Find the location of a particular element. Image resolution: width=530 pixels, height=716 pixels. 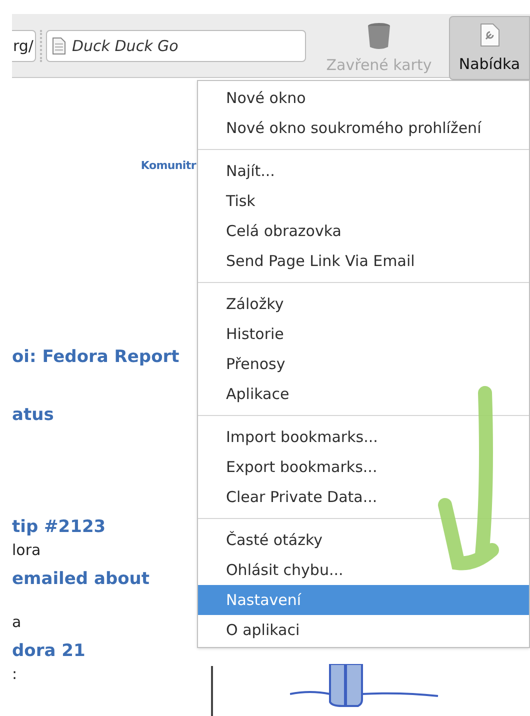

article-text: lora is located at coordinates (27, 550).